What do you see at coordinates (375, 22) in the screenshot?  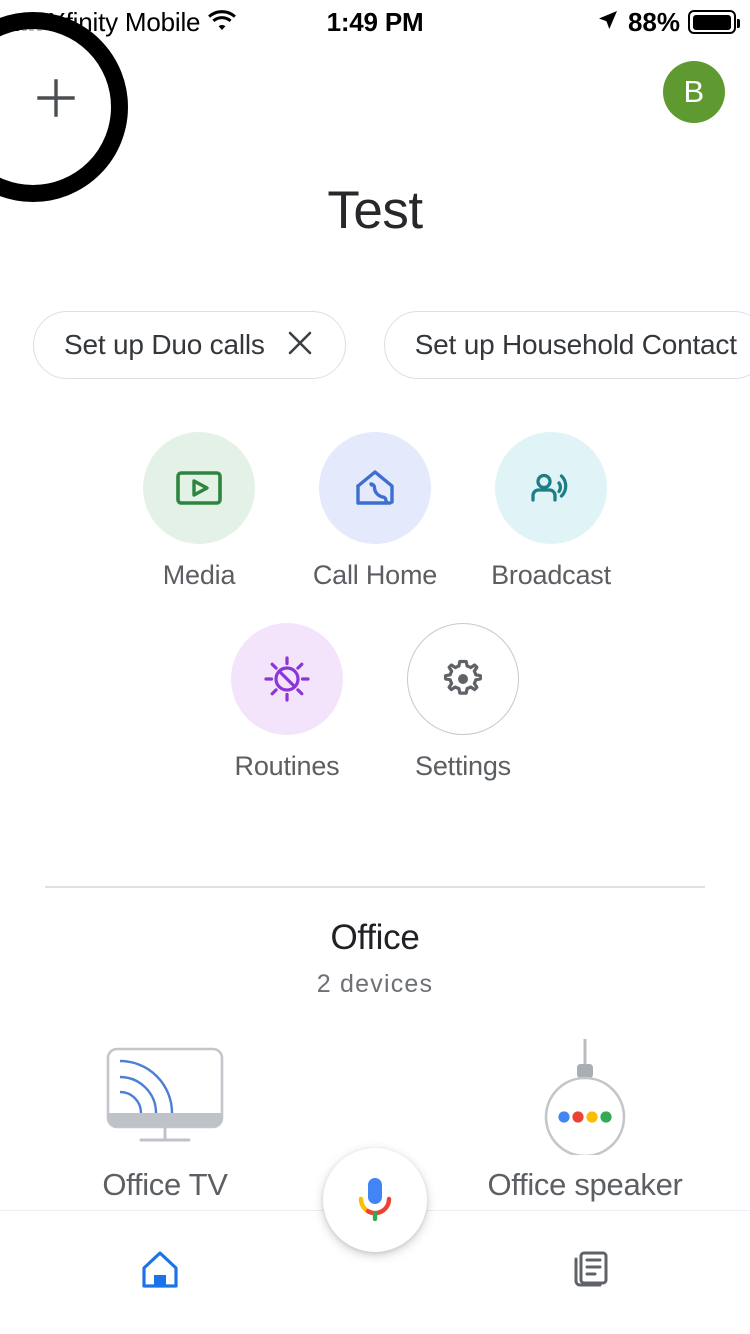 I see `status-bar: Xfinity Mobile 1:49 PM 88%` at bounding box center [375, 22].